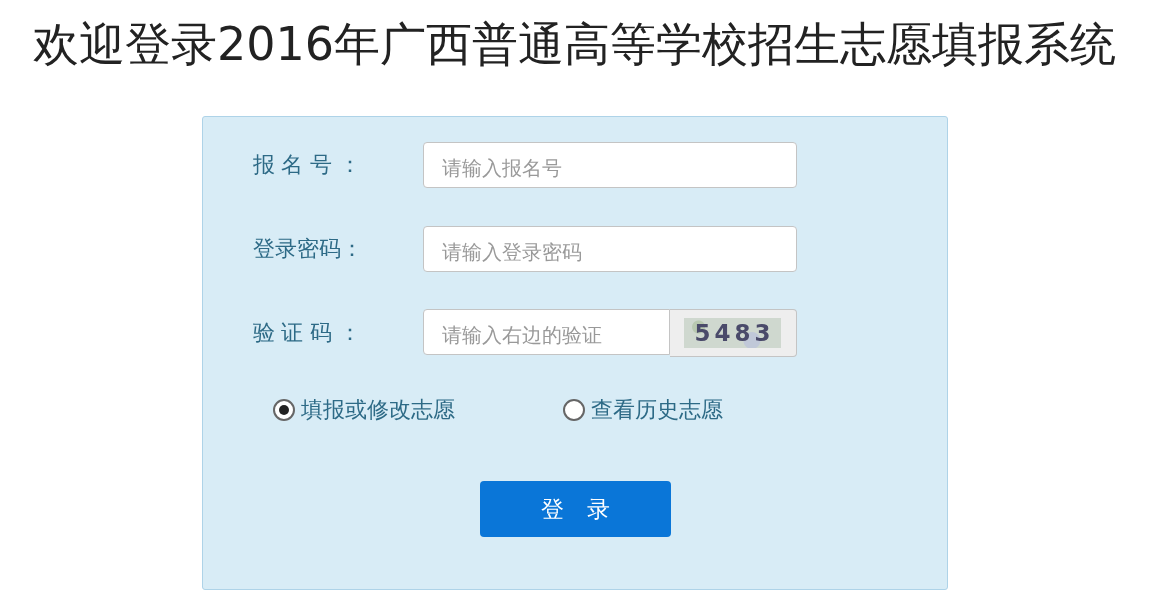 This screenshot has height=602, width=1149. I want to click on page-title: 欢迎登录2016年广西普通高等学校招生志愿填报系统, so click(574, 44).